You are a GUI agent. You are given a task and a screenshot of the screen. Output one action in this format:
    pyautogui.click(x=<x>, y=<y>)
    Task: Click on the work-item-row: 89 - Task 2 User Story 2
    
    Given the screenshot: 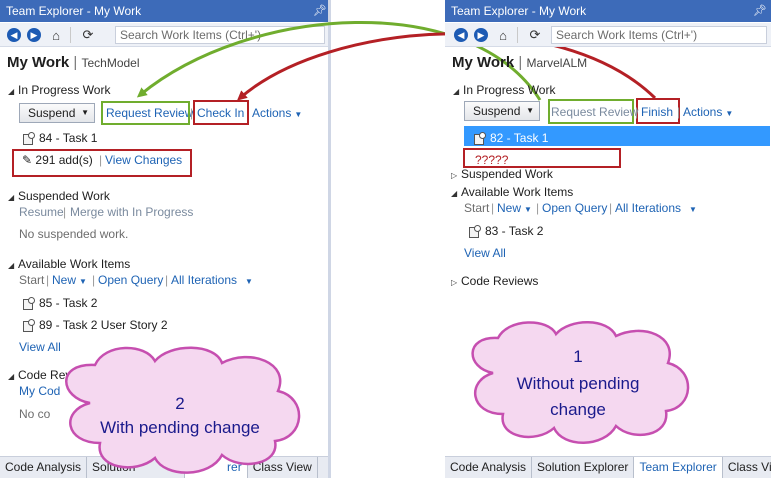 What is the action you would take?
    pyautogui.click(x=95, y=324)
    